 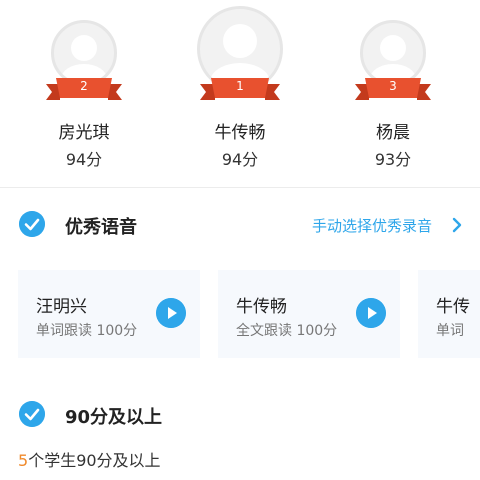 I want to click on voice-card: 汪明兴 单词跟读 100分, so click(x=109, y=314).